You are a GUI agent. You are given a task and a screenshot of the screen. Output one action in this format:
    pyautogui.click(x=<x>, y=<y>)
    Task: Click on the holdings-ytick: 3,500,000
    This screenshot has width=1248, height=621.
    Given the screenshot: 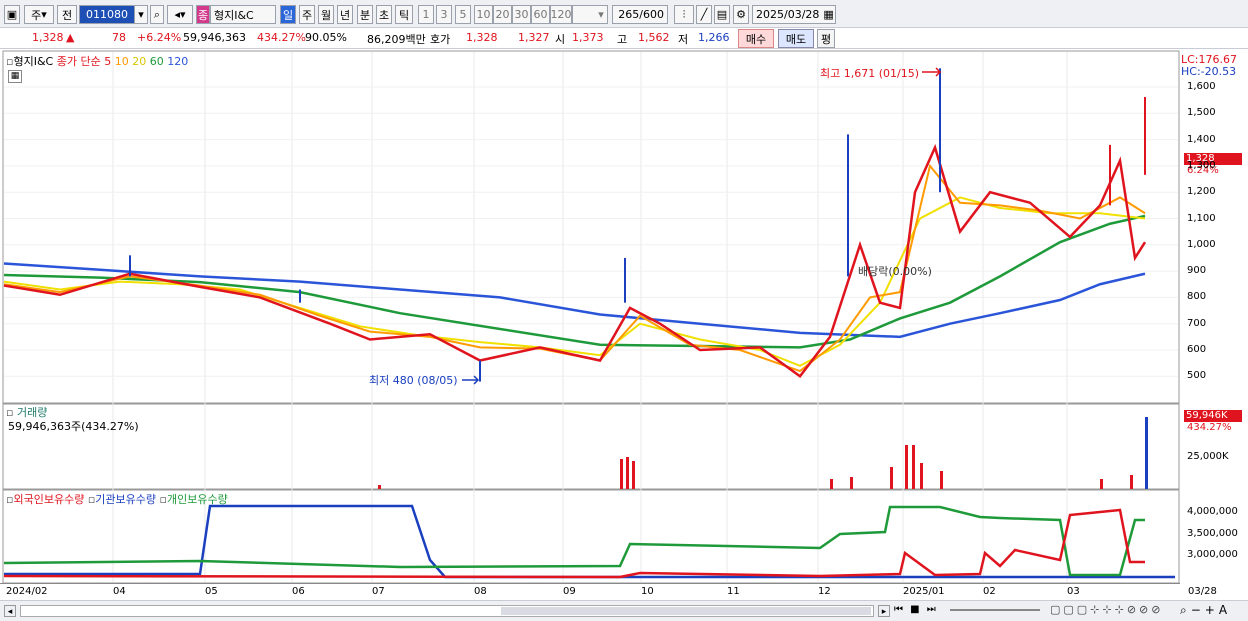 What is the action you would take?
    pyautogui.click(x=1212, y=533)
    